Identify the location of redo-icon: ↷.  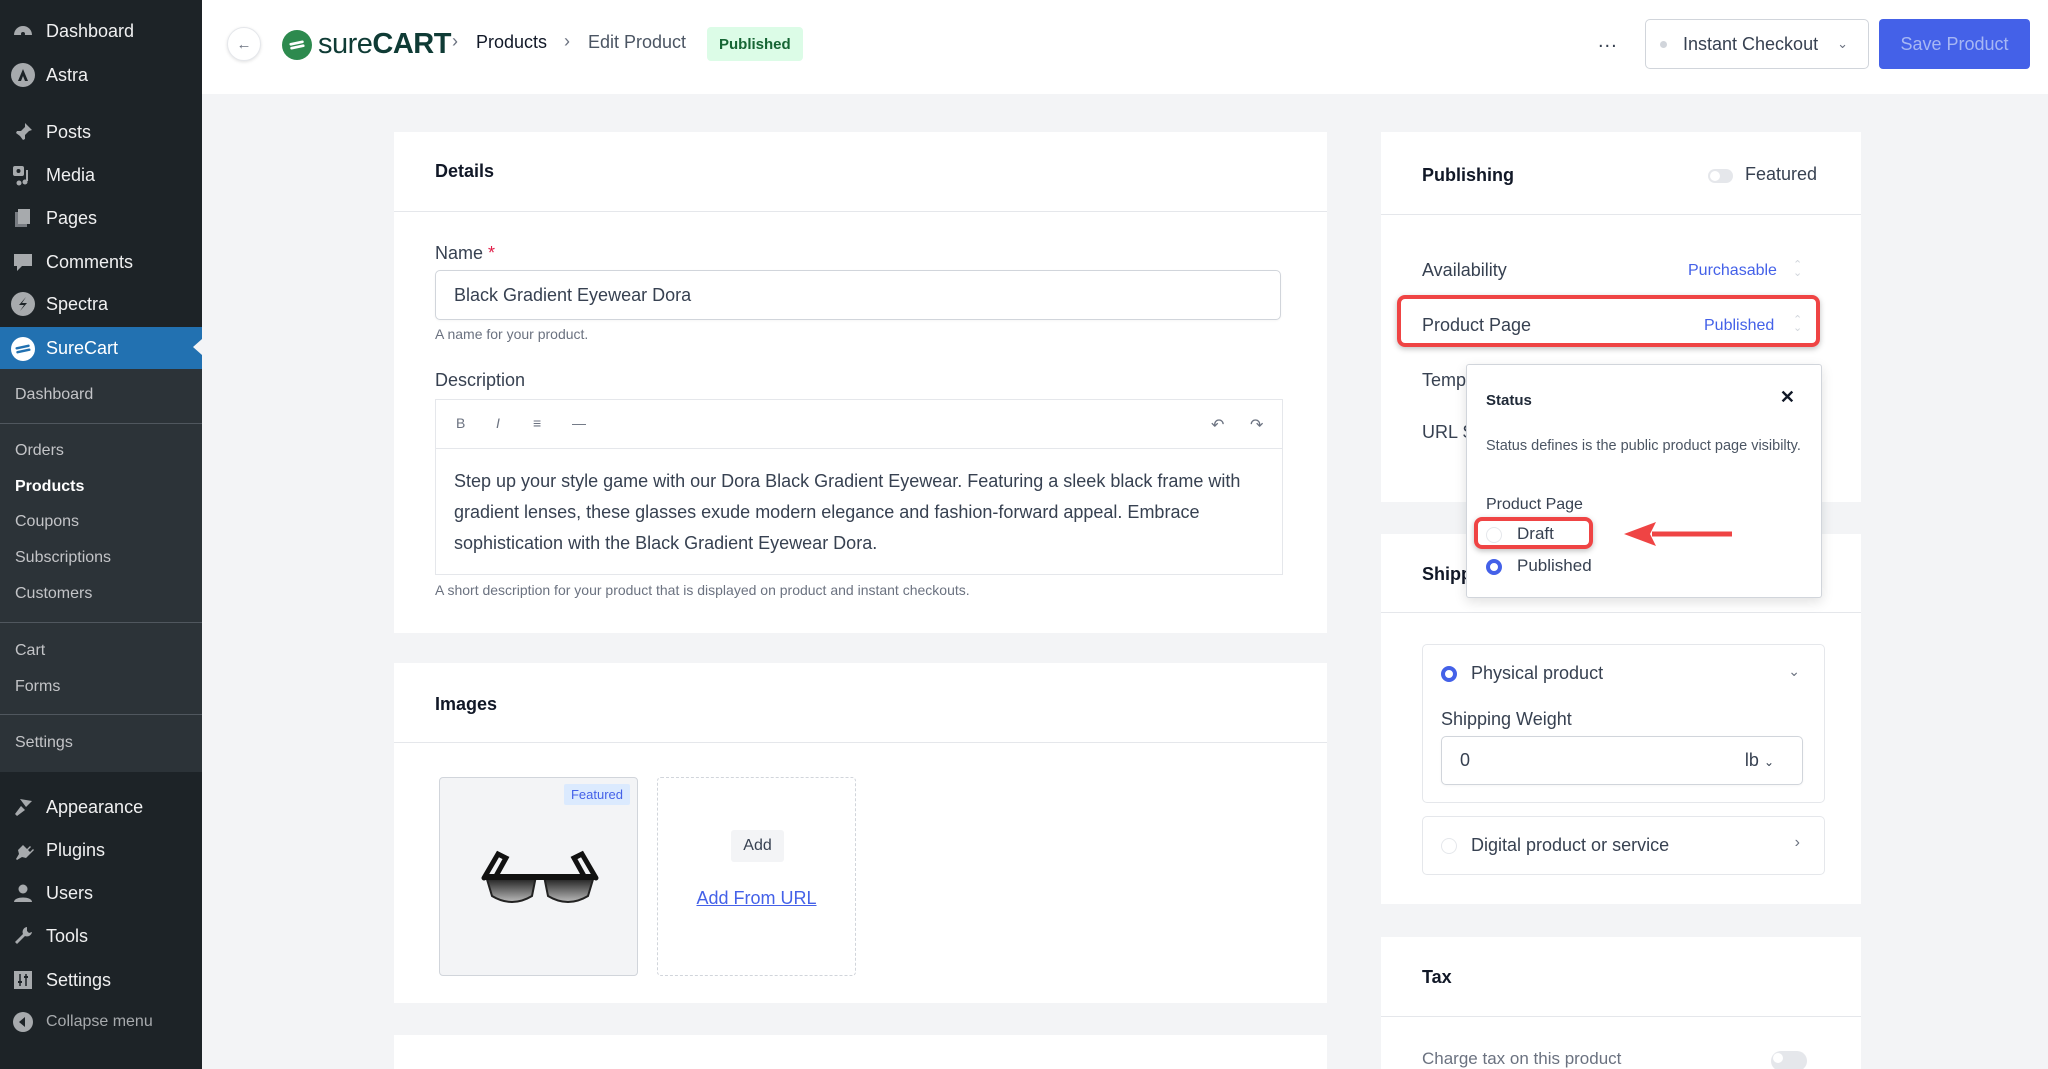
(1256, 425).